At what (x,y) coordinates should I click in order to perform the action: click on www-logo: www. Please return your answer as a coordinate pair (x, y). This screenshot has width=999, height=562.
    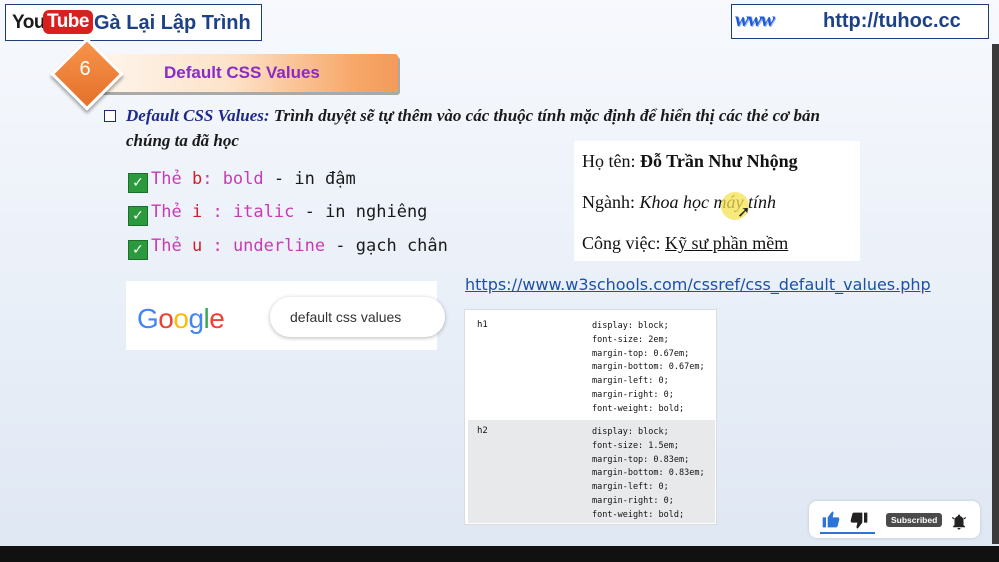
    Looking at the image, I should click on (755, 19).